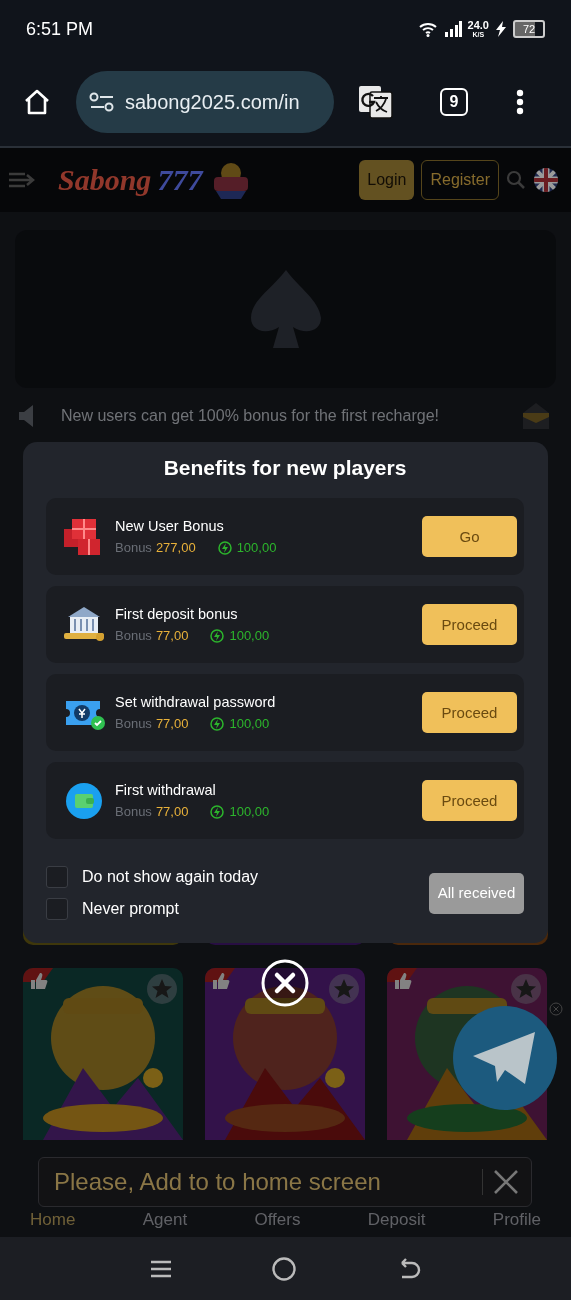  Describe the element at coordinates (105, 180) in the screenshot. I see `logo-text: Sabong` at that location.